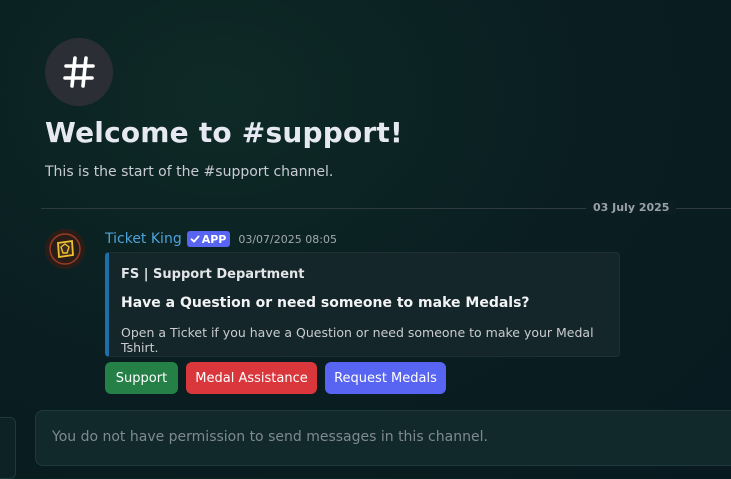  I want to click on app-badge-label: APP, so click(214, 239).